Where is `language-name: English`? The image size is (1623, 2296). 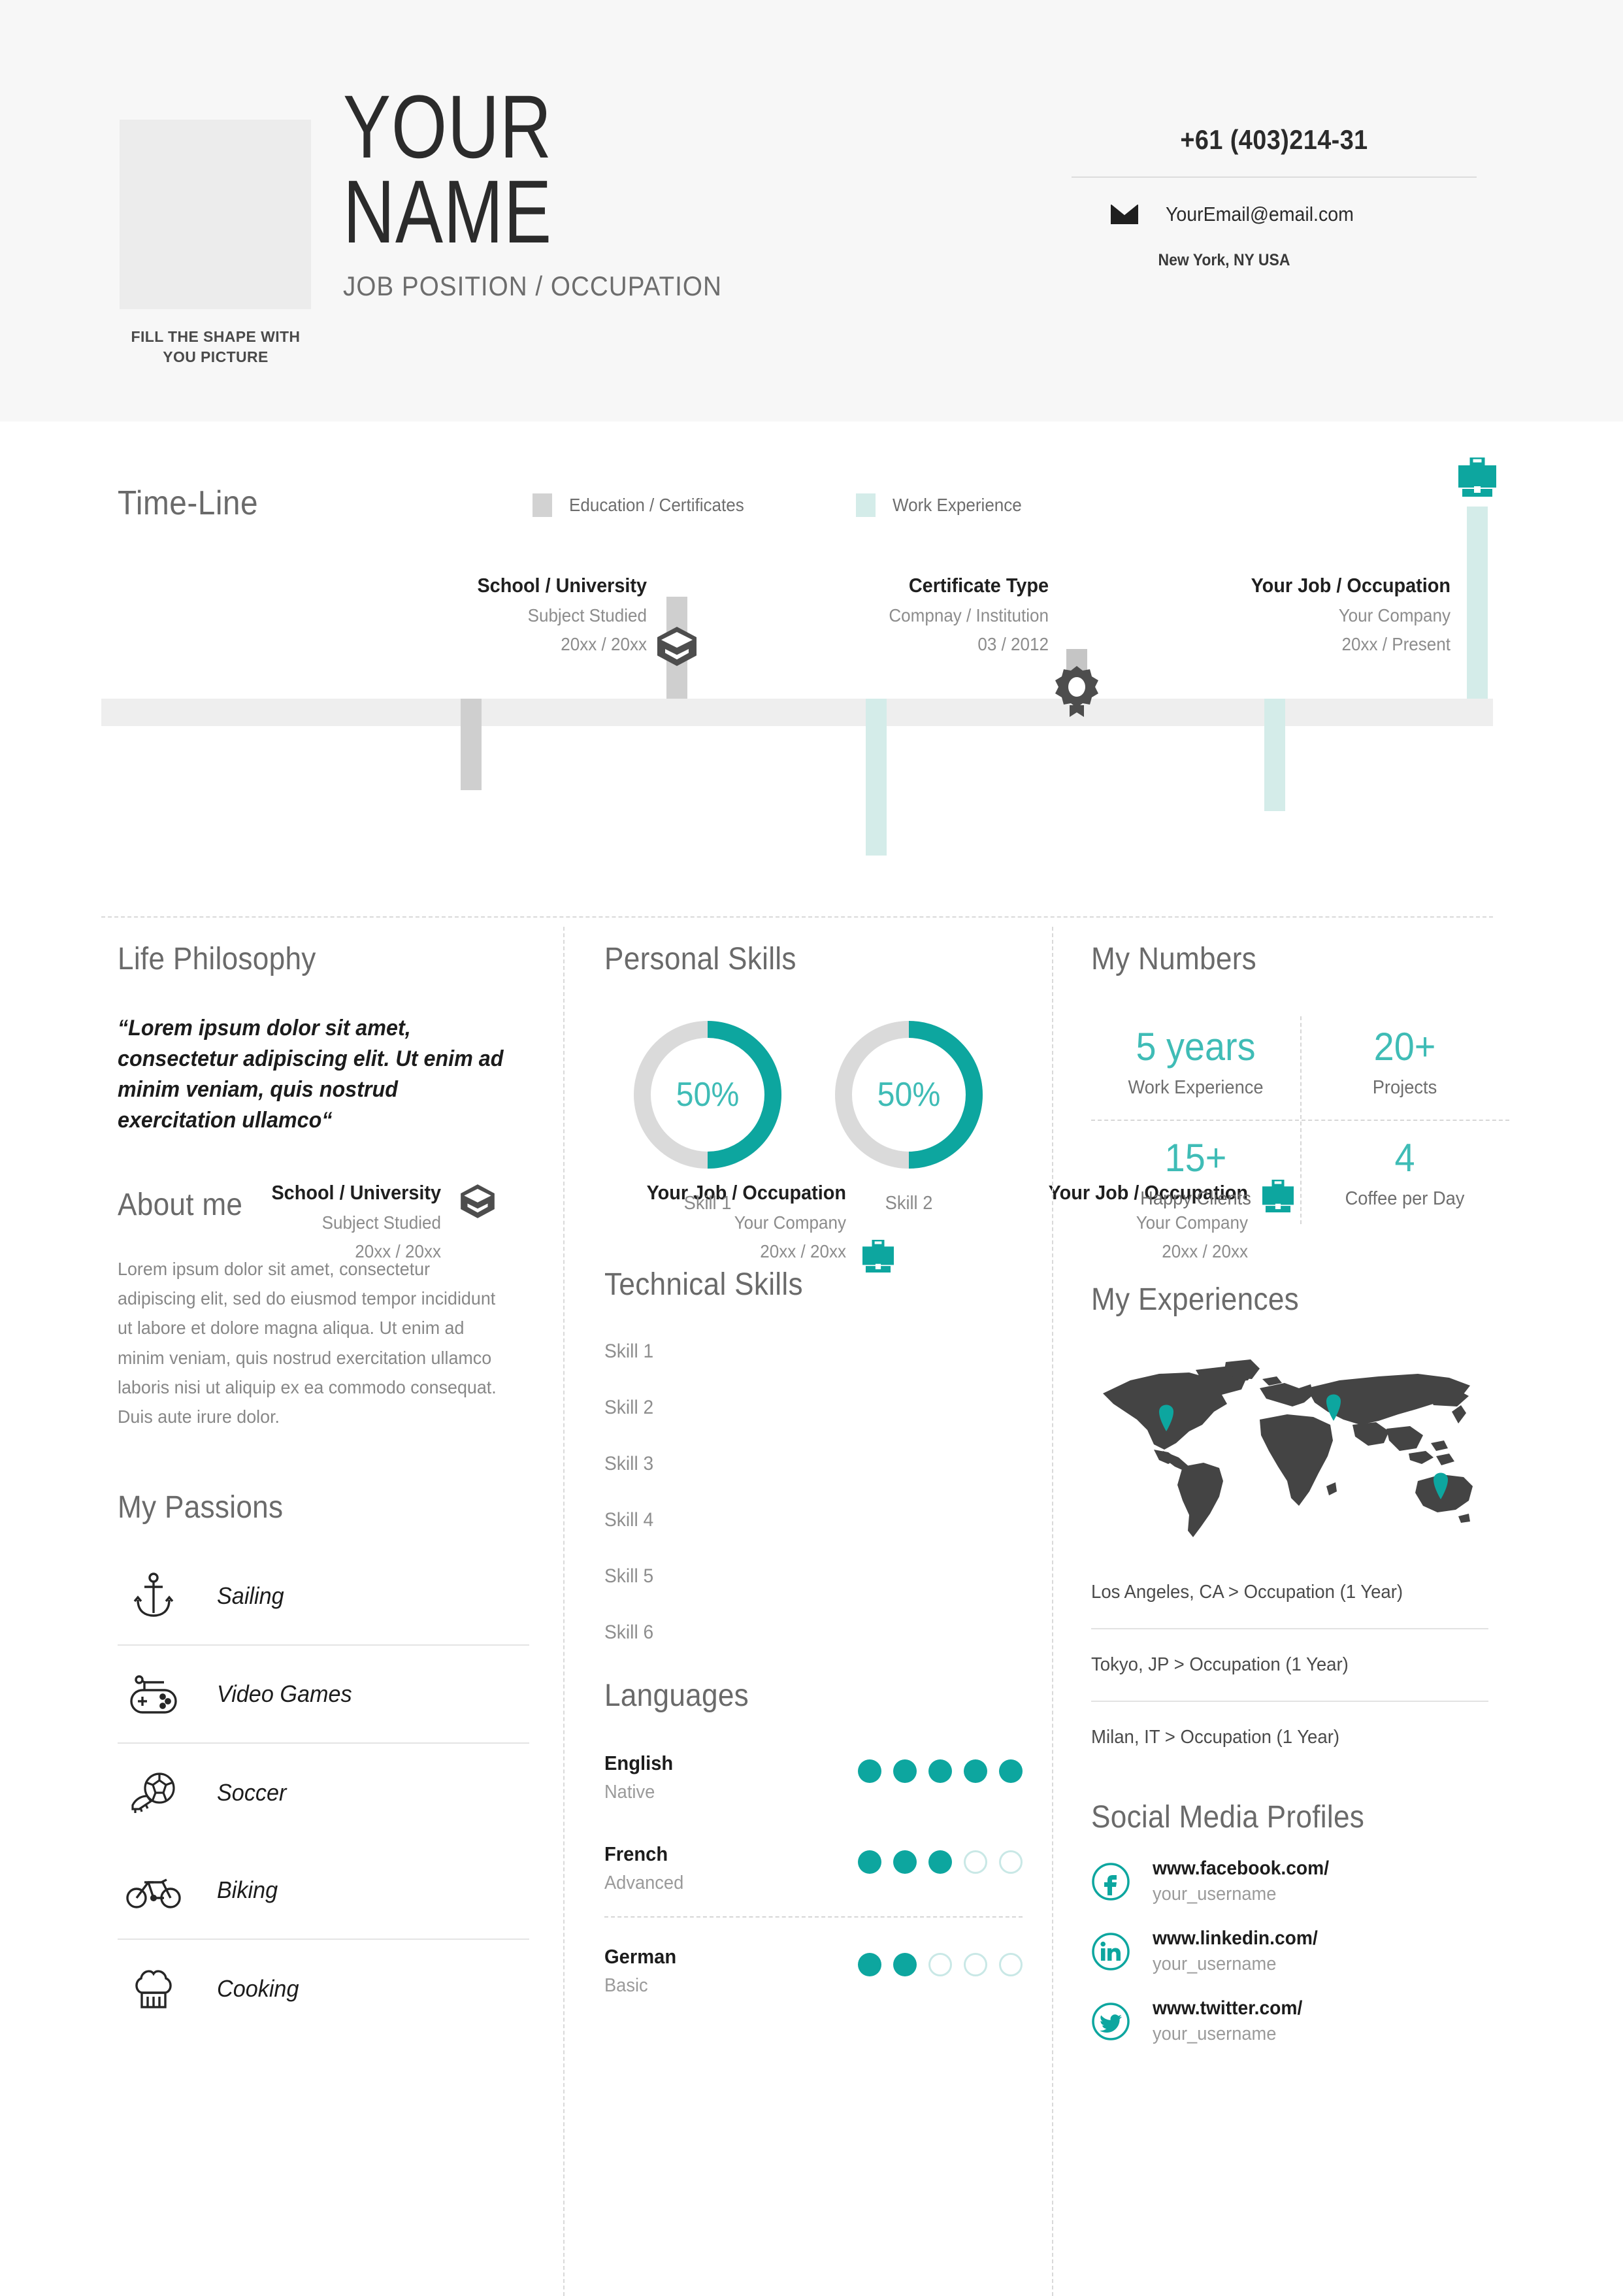
language-name: English is located at coordinates (639, 1763).